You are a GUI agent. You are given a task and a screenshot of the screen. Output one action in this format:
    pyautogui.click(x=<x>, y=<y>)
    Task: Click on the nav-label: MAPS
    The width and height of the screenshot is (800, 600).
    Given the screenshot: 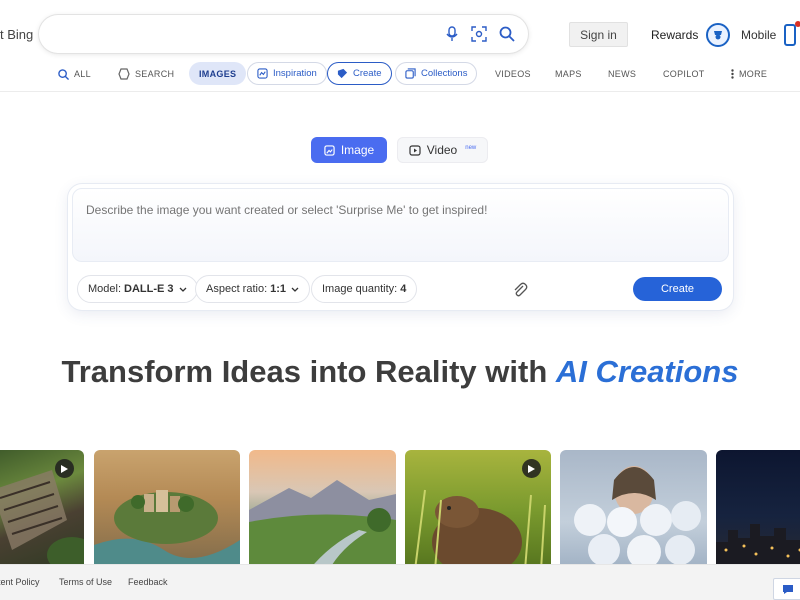 What is the action you would take?
    pyautogui.click(x=568, y=74)
    